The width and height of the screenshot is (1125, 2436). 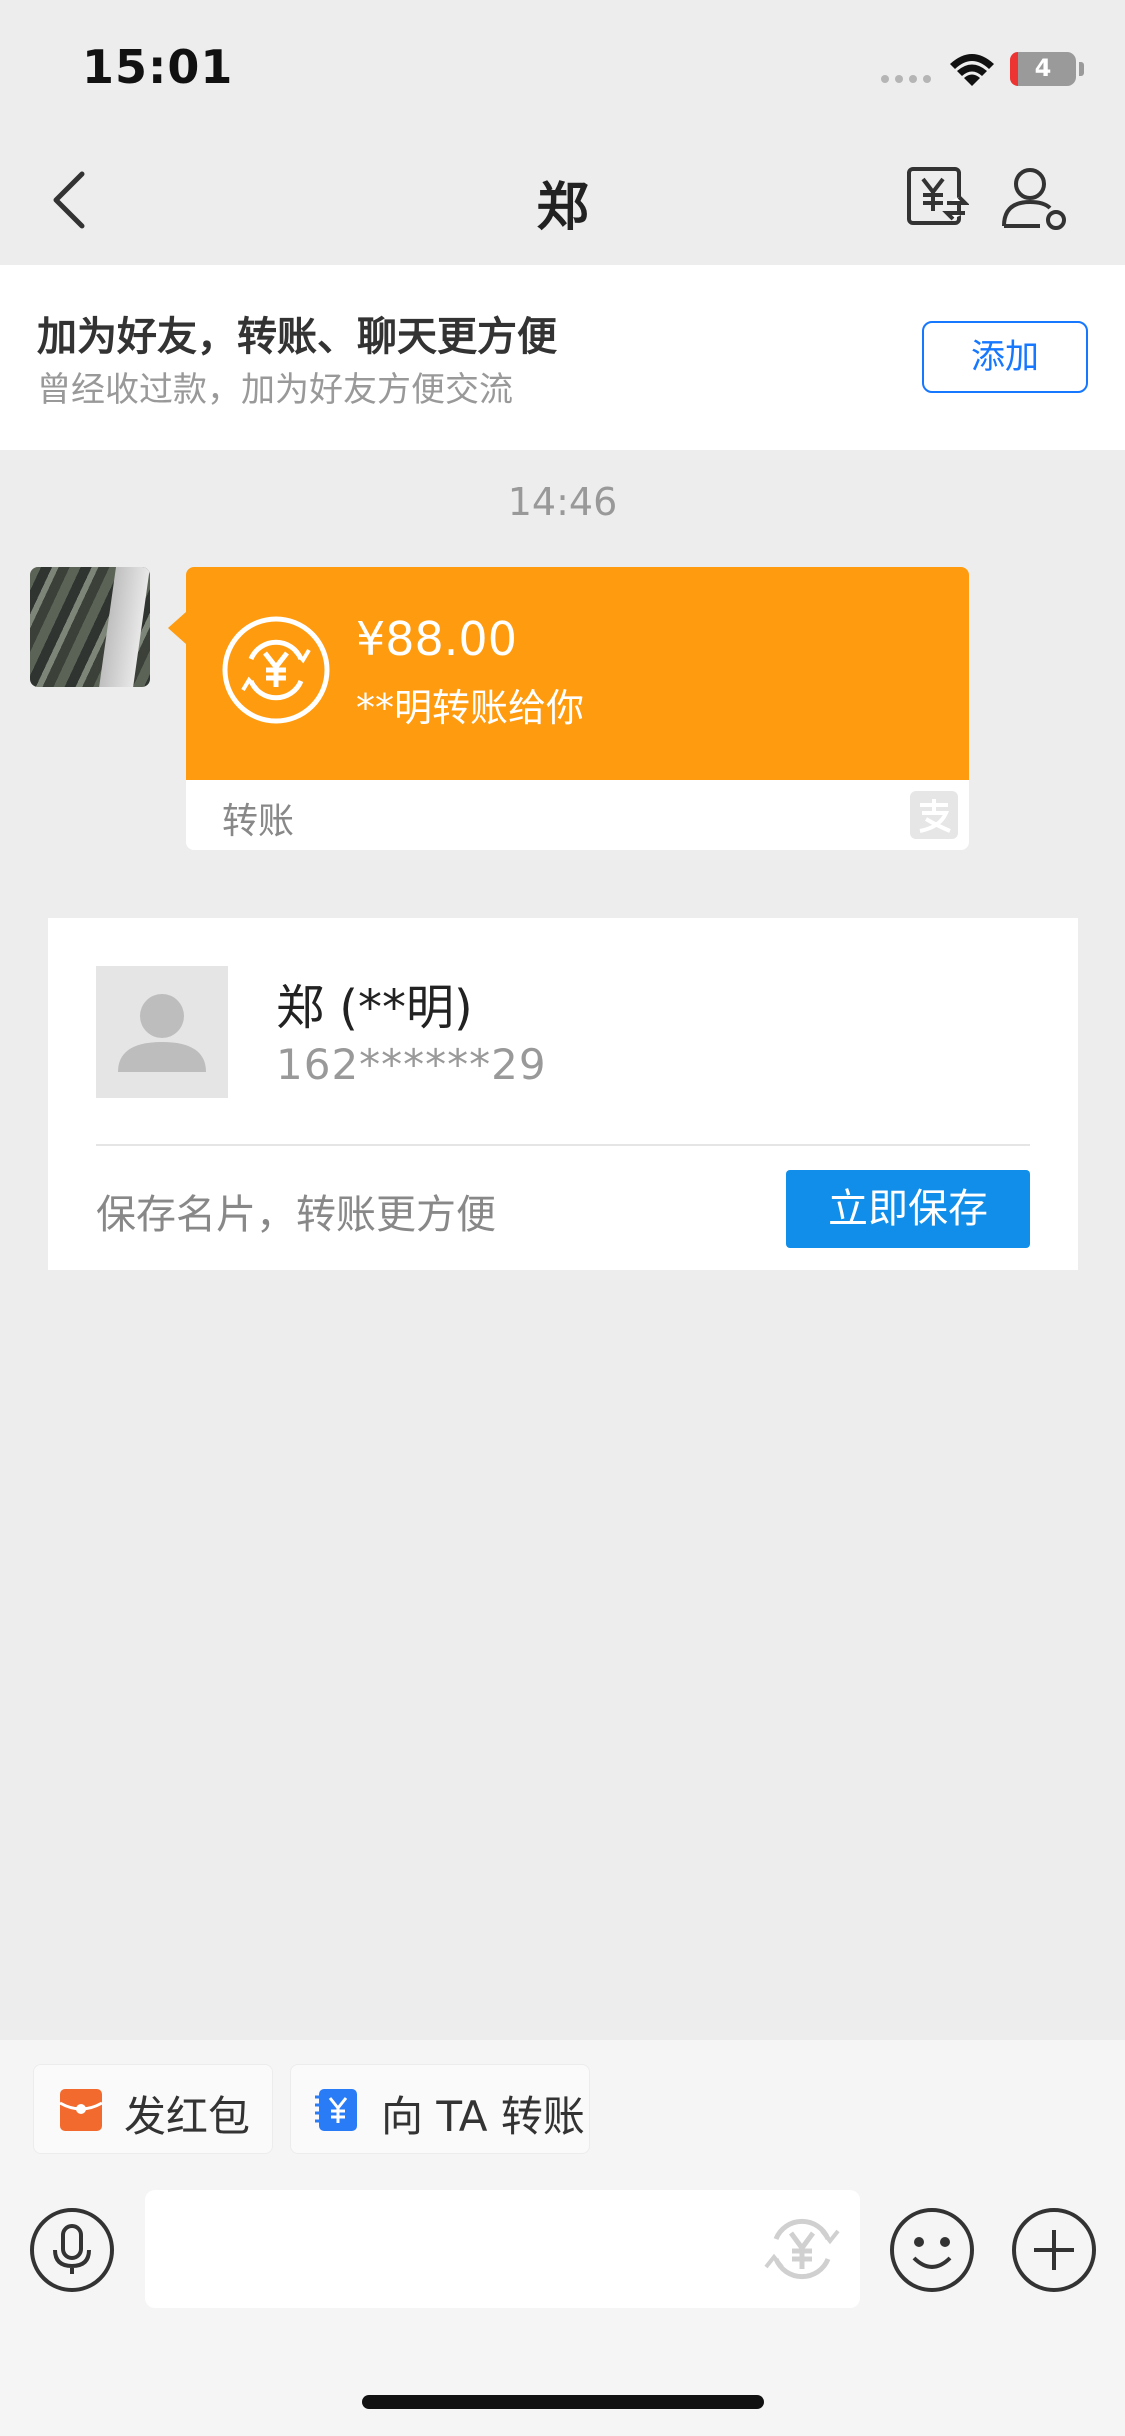 I want to click on battery-level: 4, so click(x=1043, y=68).